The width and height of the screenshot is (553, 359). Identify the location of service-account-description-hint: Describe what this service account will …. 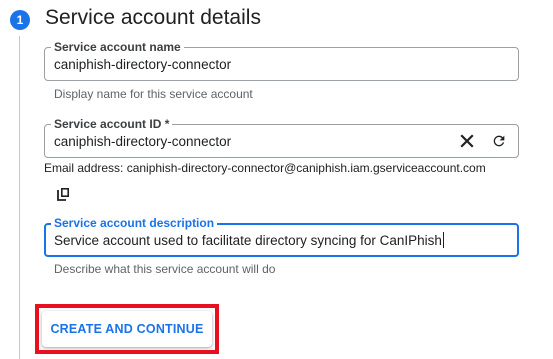
(165, 269).